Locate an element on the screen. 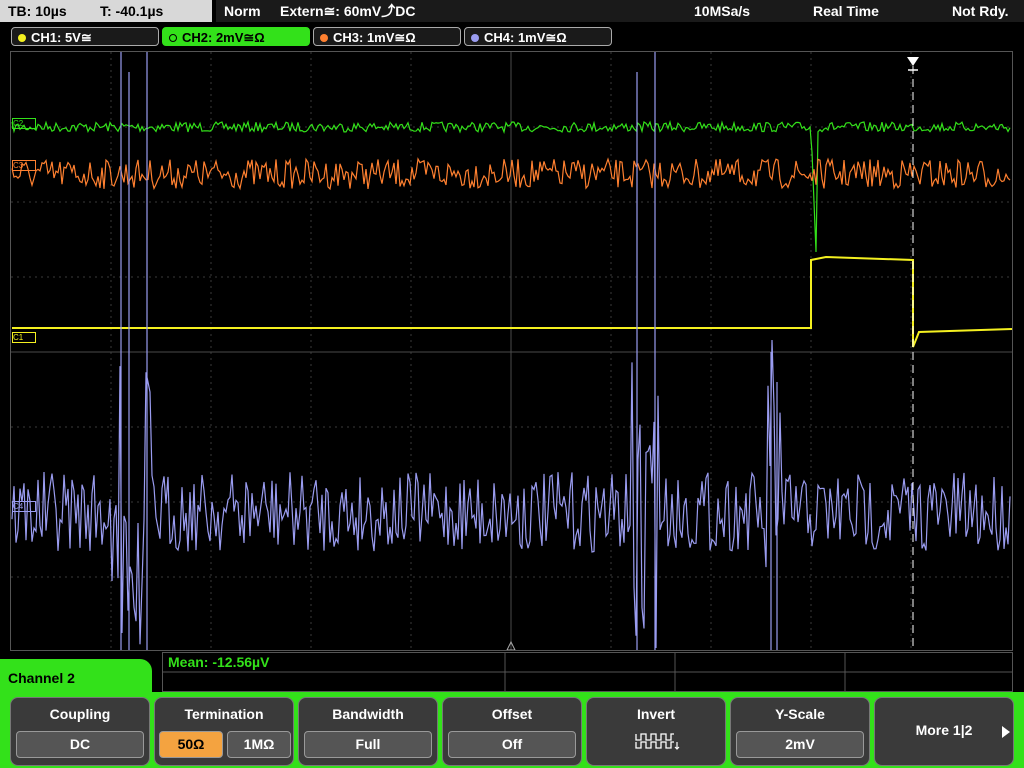 The image size is (1024, 768). more-softkey: More 1|2 is located at coordinates (944, 731).